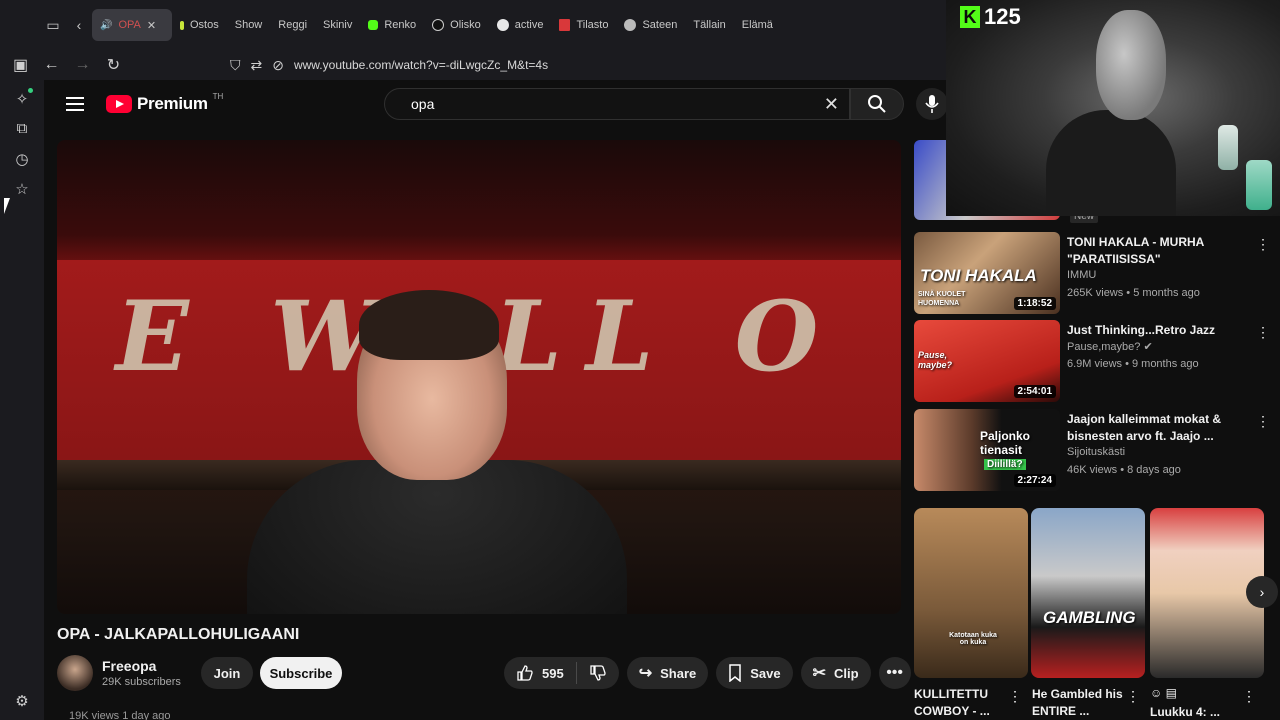 The width and height of the screenshot is (1280, 720). Describe the element at coordinates (978, 275) in the screenshot. I see `thumbnail-text: TONI HAKALA` at that location.